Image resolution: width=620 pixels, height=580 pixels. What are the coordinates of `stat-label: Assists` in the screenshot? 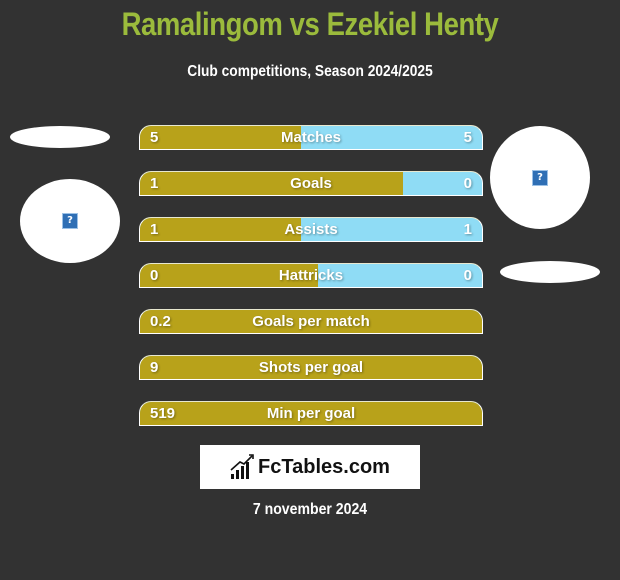 It's located at (311, 229).